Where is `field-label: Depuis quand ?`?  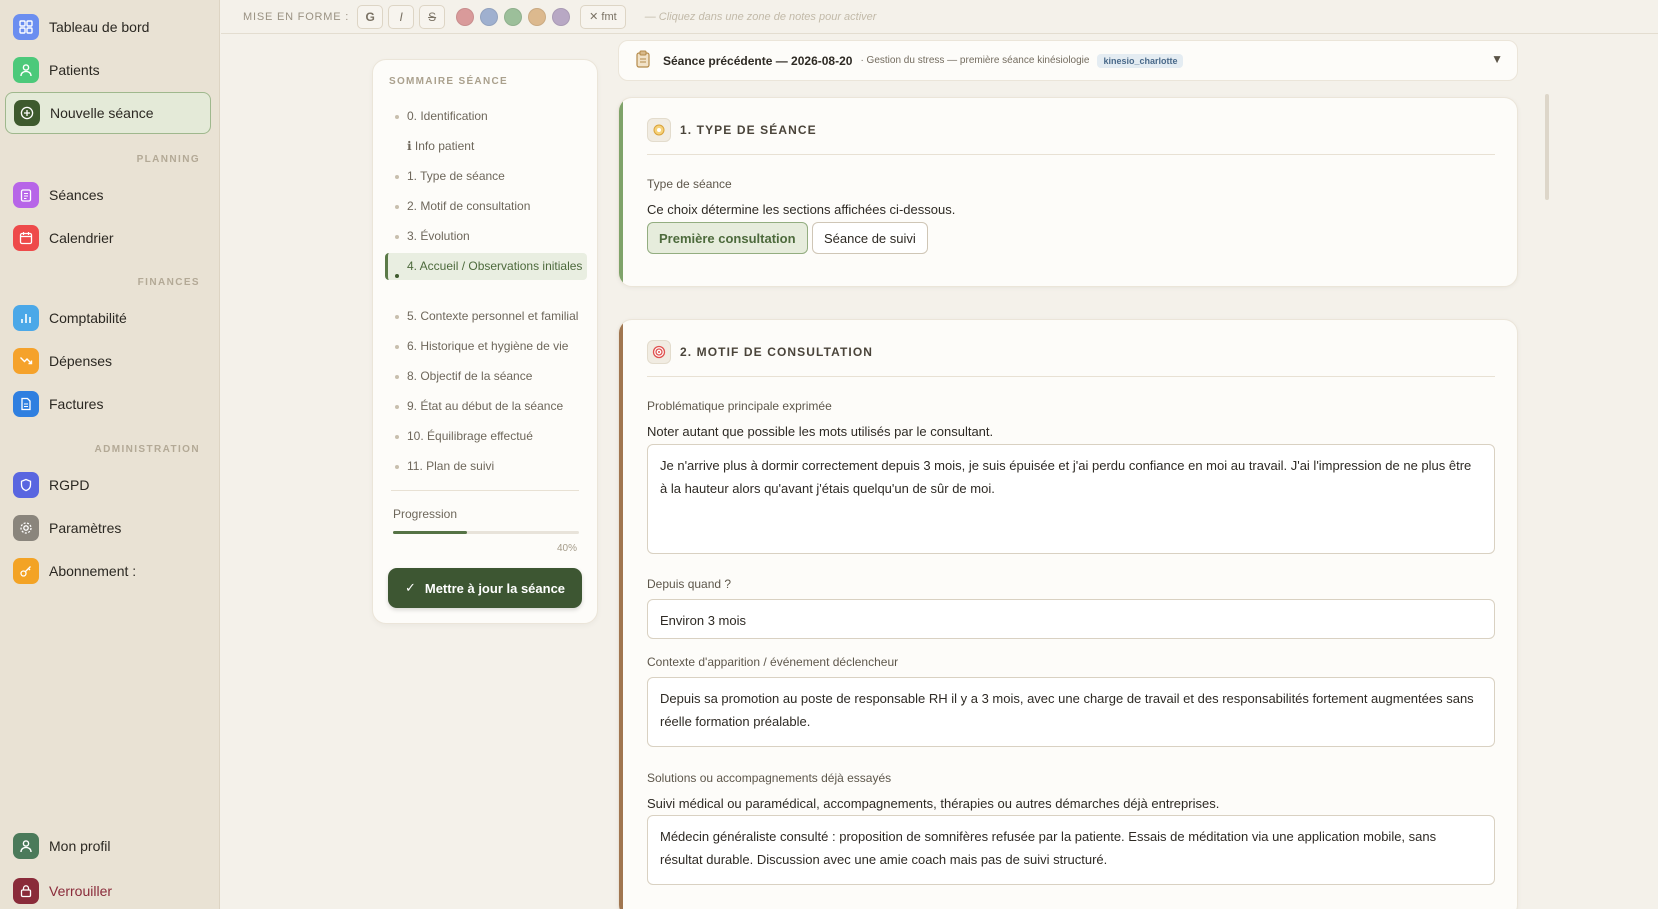 field-label: Depuis quand ? is located at coordinates (689, 584).